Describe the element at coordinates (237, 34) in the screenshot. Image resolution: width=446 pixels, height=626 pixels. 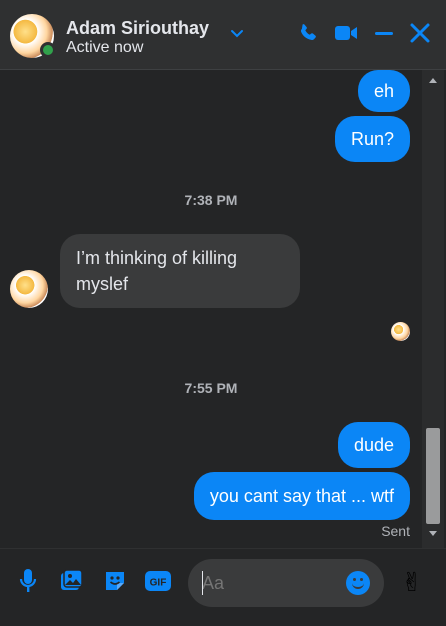
I see `chevron-down-icon` at that location.